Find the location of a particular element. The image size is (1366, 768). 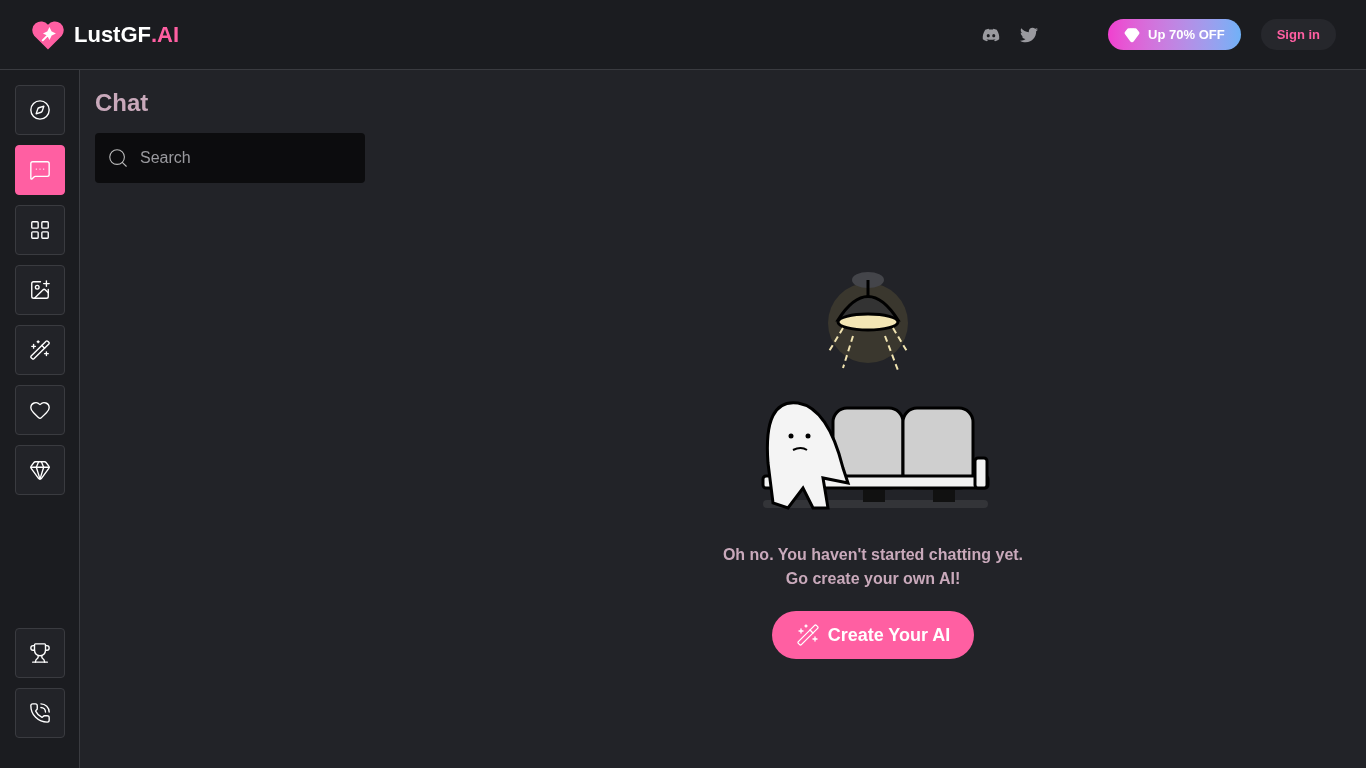

chat-bubble-icon is located at coordinates (39, 170).